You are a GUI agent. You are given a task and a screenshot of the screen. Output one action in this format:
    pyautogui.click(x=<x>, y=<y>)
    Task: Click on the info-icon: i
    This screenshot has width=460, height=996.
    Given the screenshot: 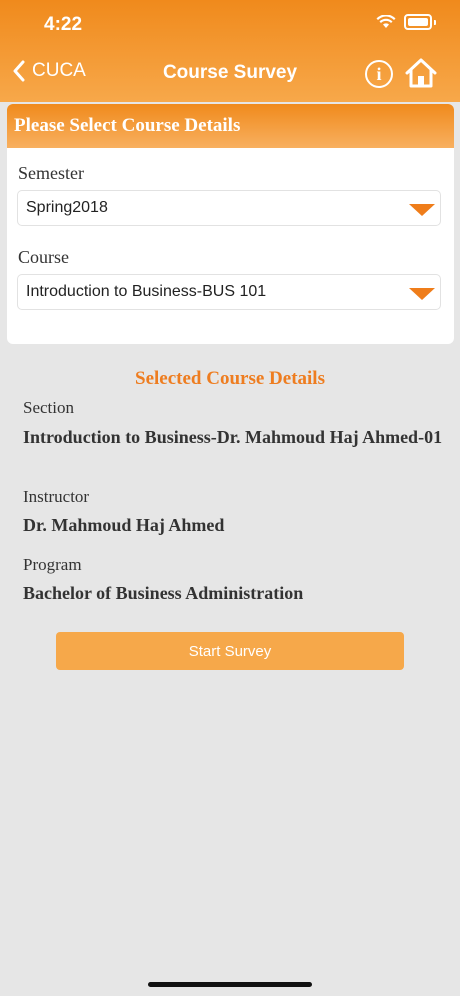 What is the action you would take?
    pyautogui.click(x=379, y=74)
    